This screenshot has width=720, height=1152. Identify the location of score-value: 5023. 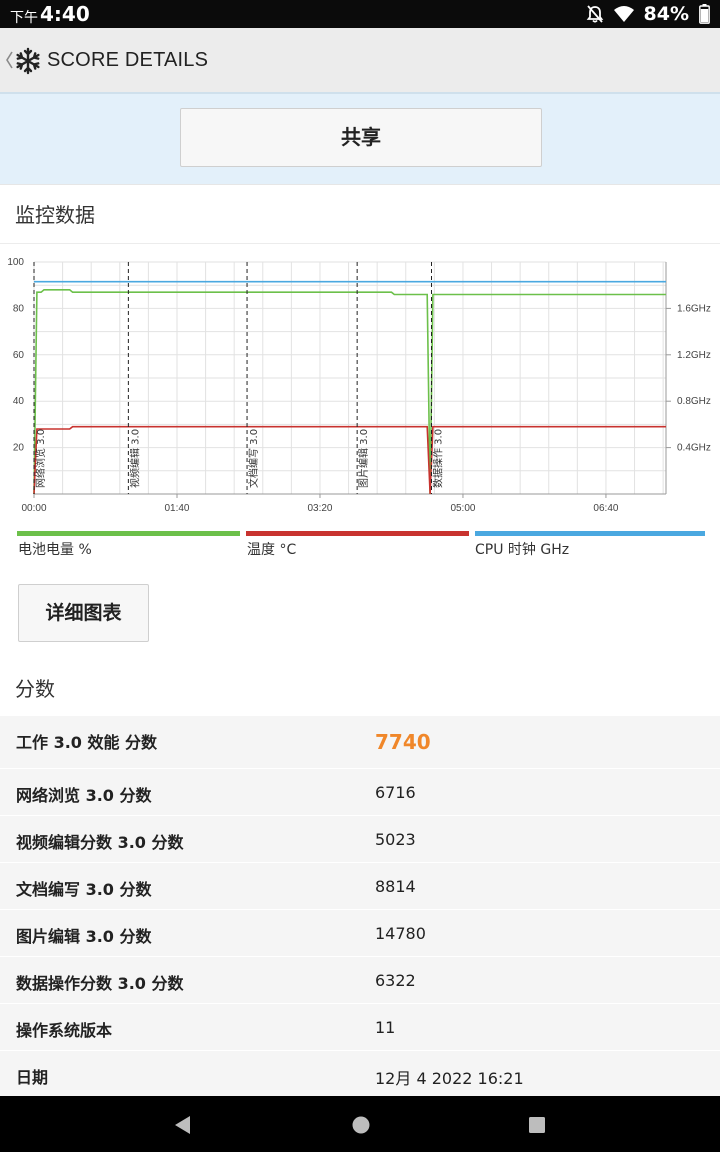
(395, 839).